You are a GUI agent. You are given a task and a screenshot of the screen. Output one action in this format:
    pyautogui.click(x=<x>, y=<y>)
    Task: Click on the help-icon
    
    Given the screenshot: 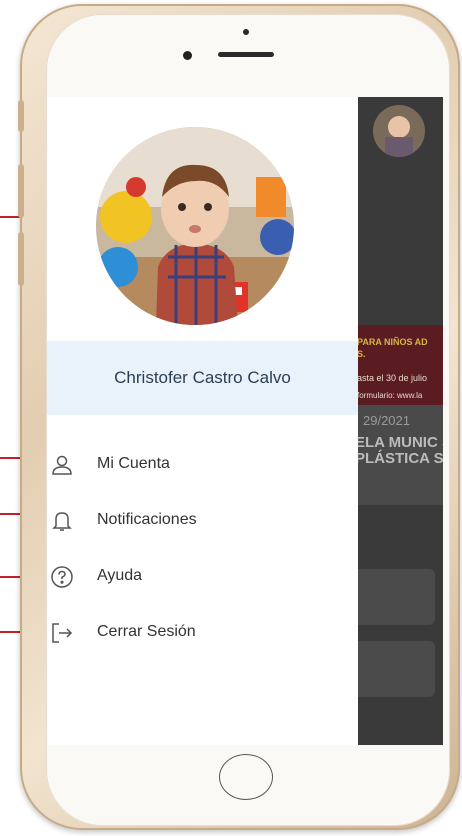 What is the action you would take?
    pyautogui.click(x=62, y=577)
    